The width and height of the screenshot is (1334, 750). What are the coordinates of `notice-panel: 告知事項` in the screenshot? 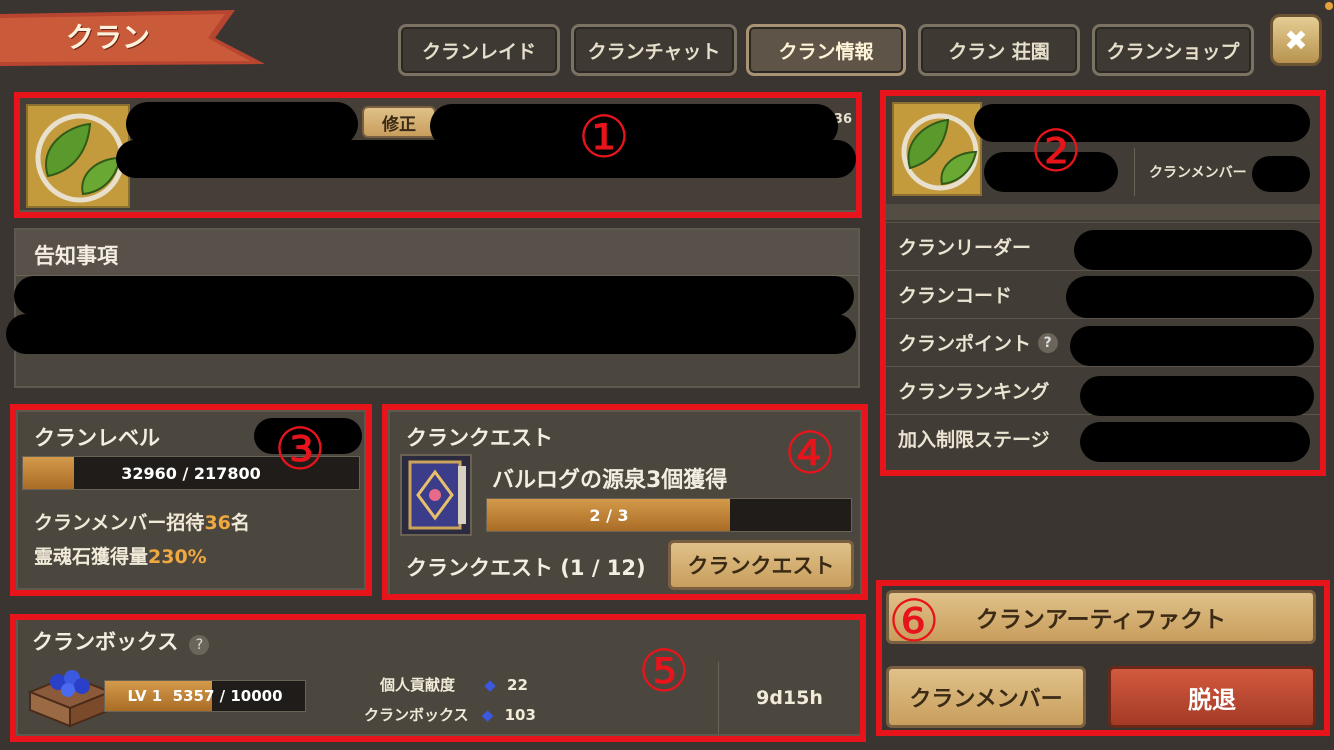 It's located at (433, 308).